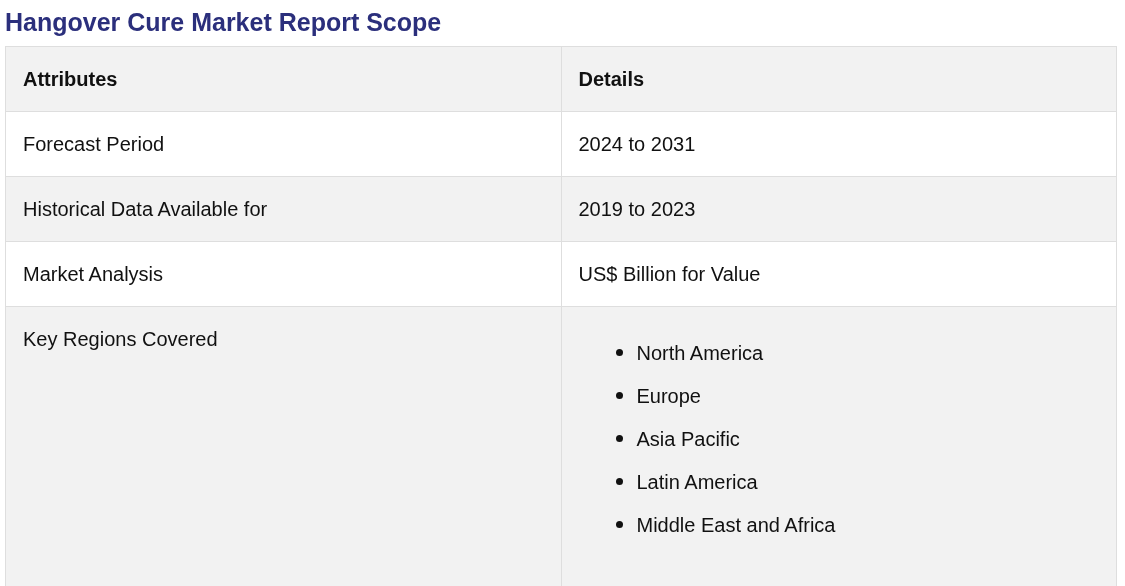 The height and width of the screenshot is (586, 1125). Describe the element at coordinates (736, 524) in the screenshot. I see `list-item: Middle East and Africa` at that location.